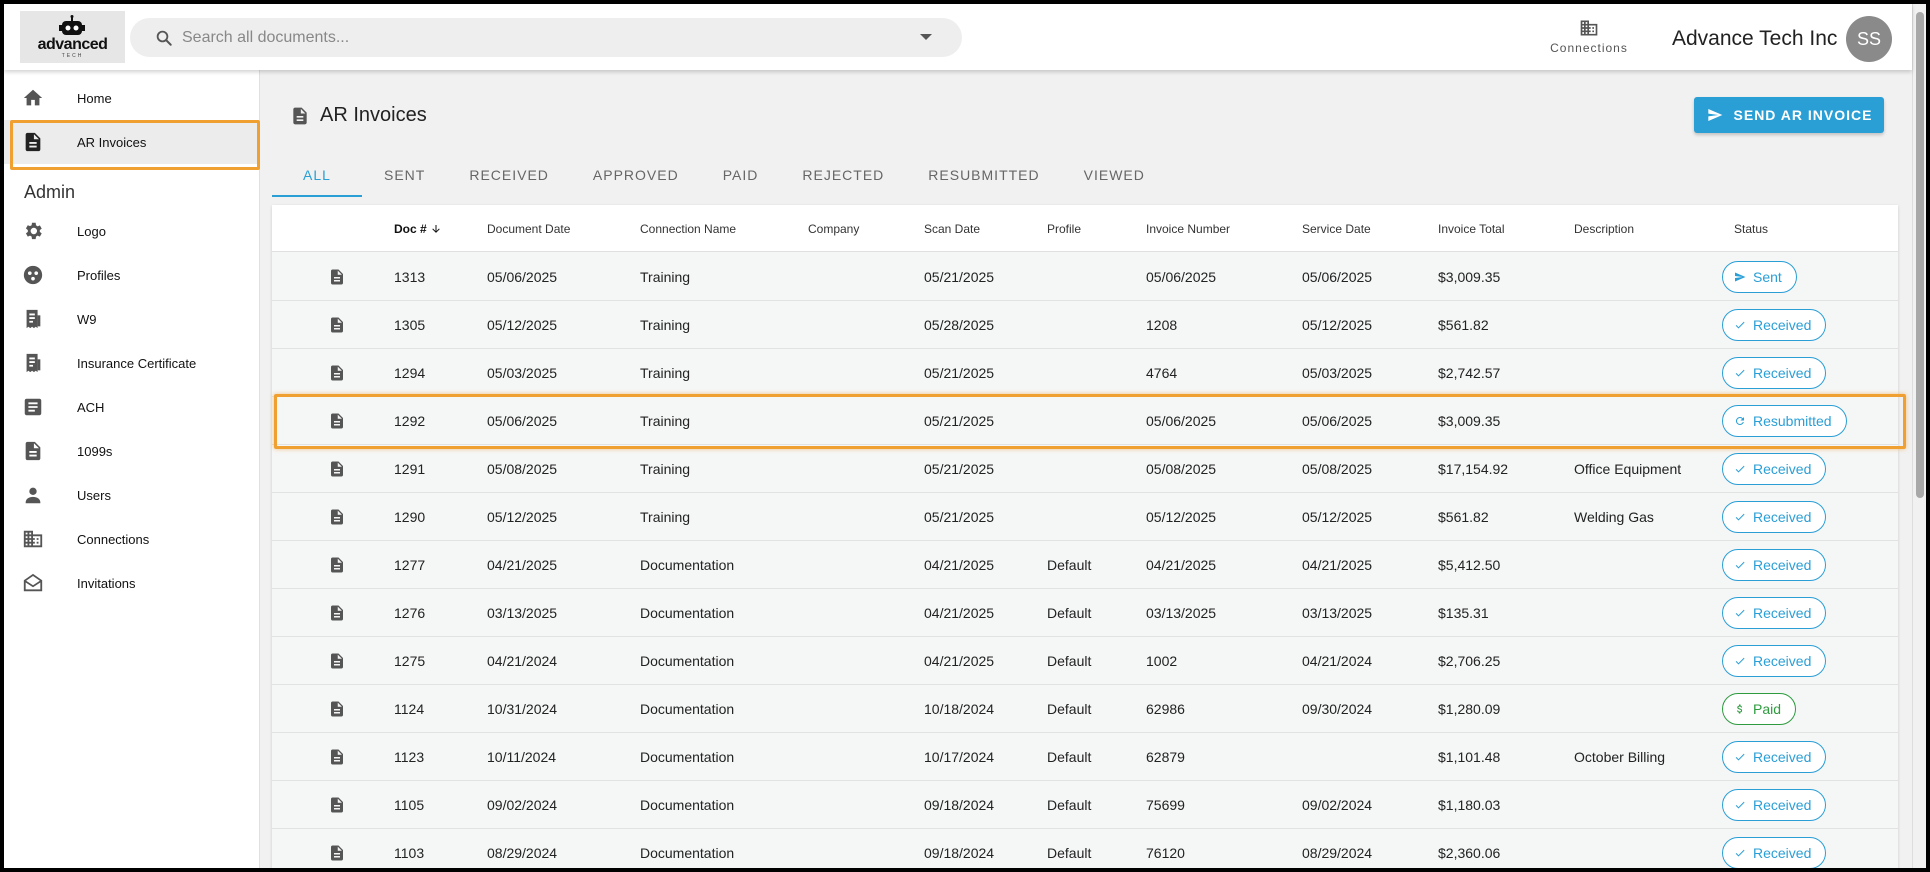 The width and height of the screenshot is (1930, 872). What do you see at coordinates (132, 275) in the screenshot?
I see `sidebar-item-profiles: Profiles` at bounding box center [132, 275].